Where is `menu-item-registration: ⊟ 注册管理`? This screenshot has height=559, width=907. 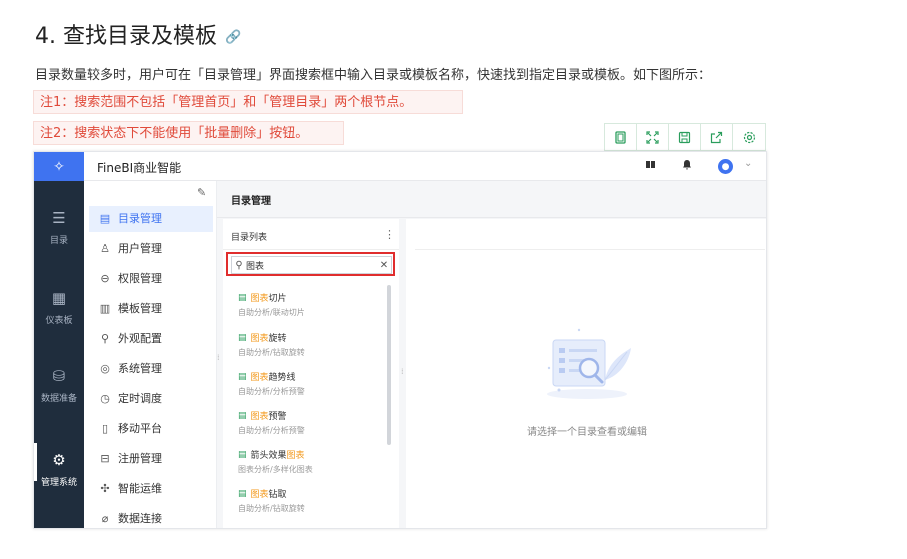
menu-item-registration: ⊟ 注册管理 is located at coordinates (151, 459).